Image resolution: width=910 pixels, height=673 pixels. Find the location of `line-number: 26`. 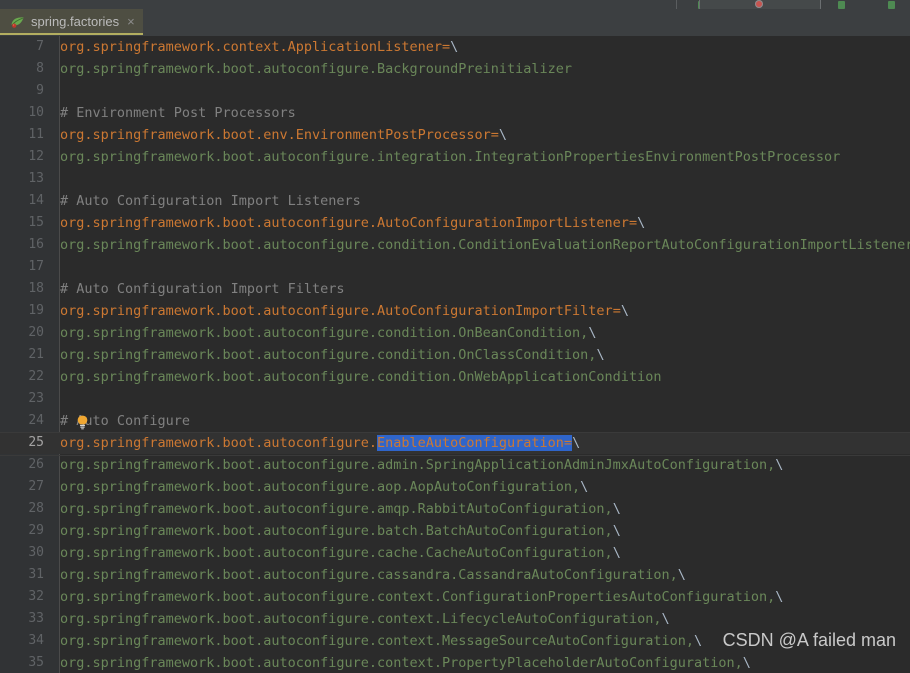

line-number: 26 is located at coordinates (22, 465).